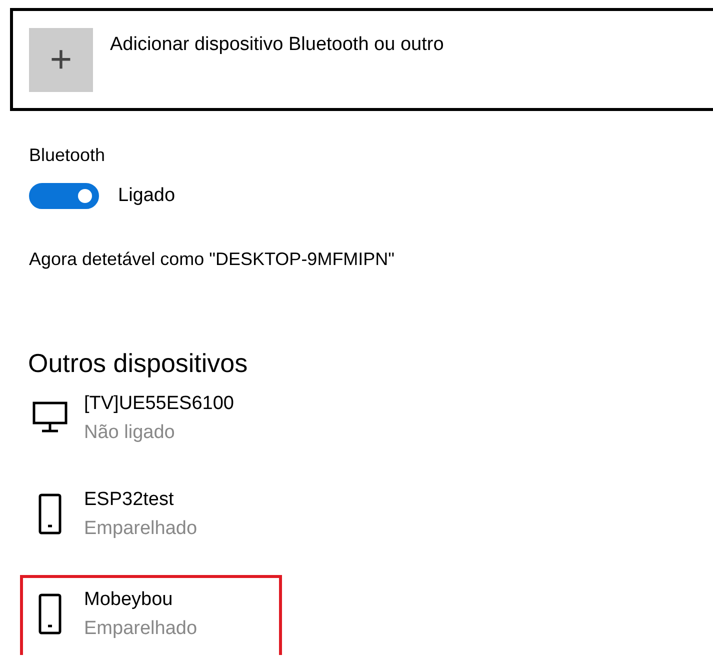  Describe the element at coordinates (129, 500) in the screenshot. I see `device-name: ESP32test` at that location.